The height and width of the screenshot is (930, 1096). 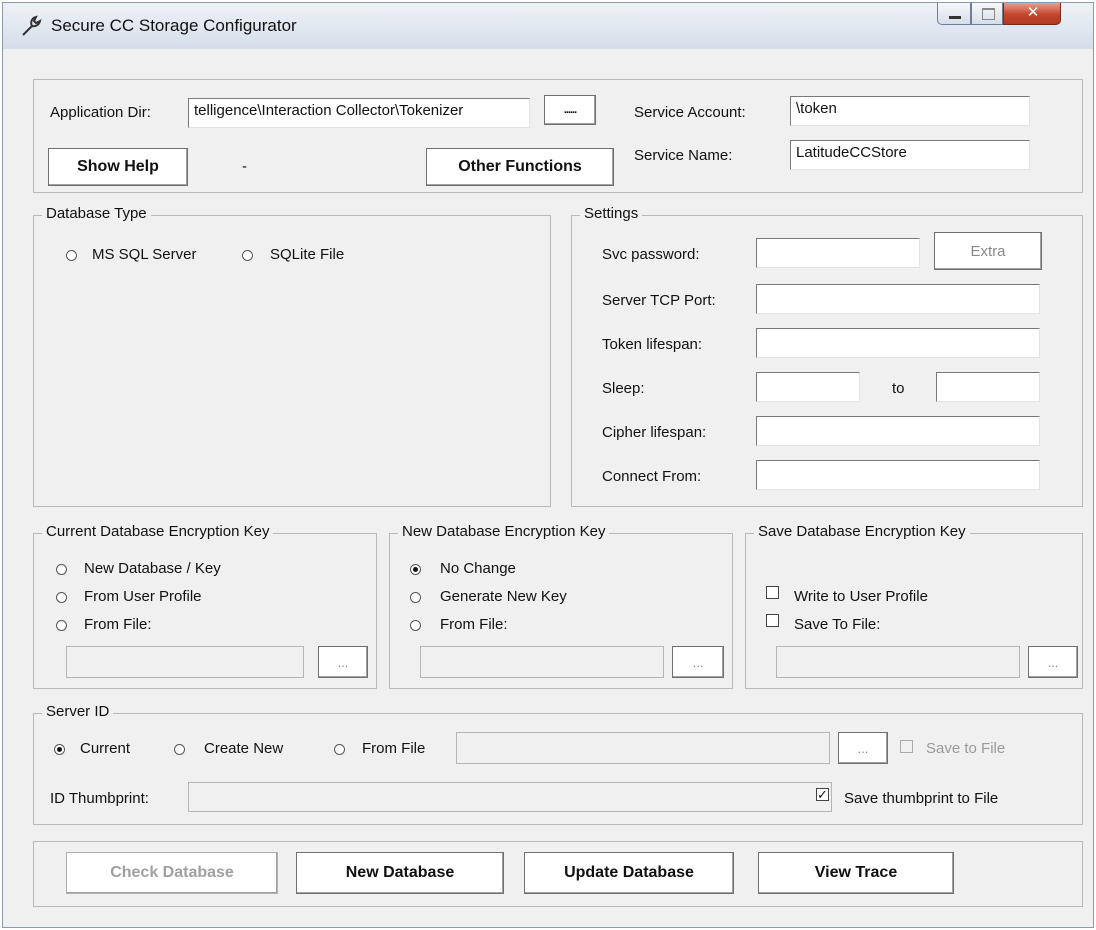 What do you see at coordinates (99, 798) in the screenshot?
I see `id-thumbprint-label: ID Thumbprint:` at bounding box center [99, 798].